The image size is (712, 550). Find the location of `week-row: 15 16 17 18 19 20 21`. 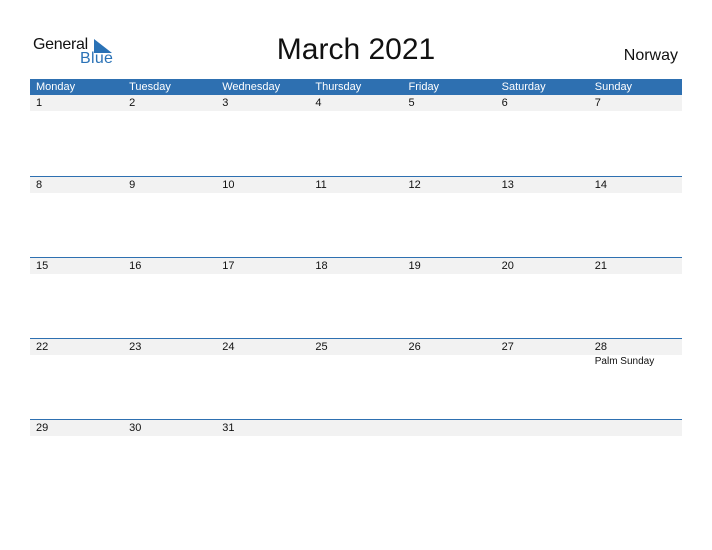

week-row: 15 16 17 18 19 20 21 is located at coordinates (356, 297).